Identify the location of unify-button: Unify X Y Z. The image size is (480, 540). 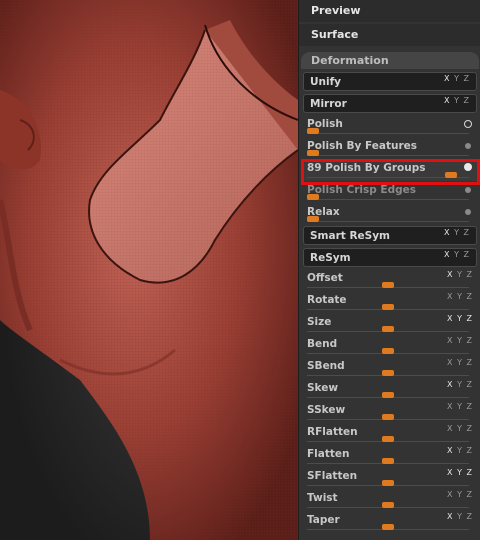
(390, 81).